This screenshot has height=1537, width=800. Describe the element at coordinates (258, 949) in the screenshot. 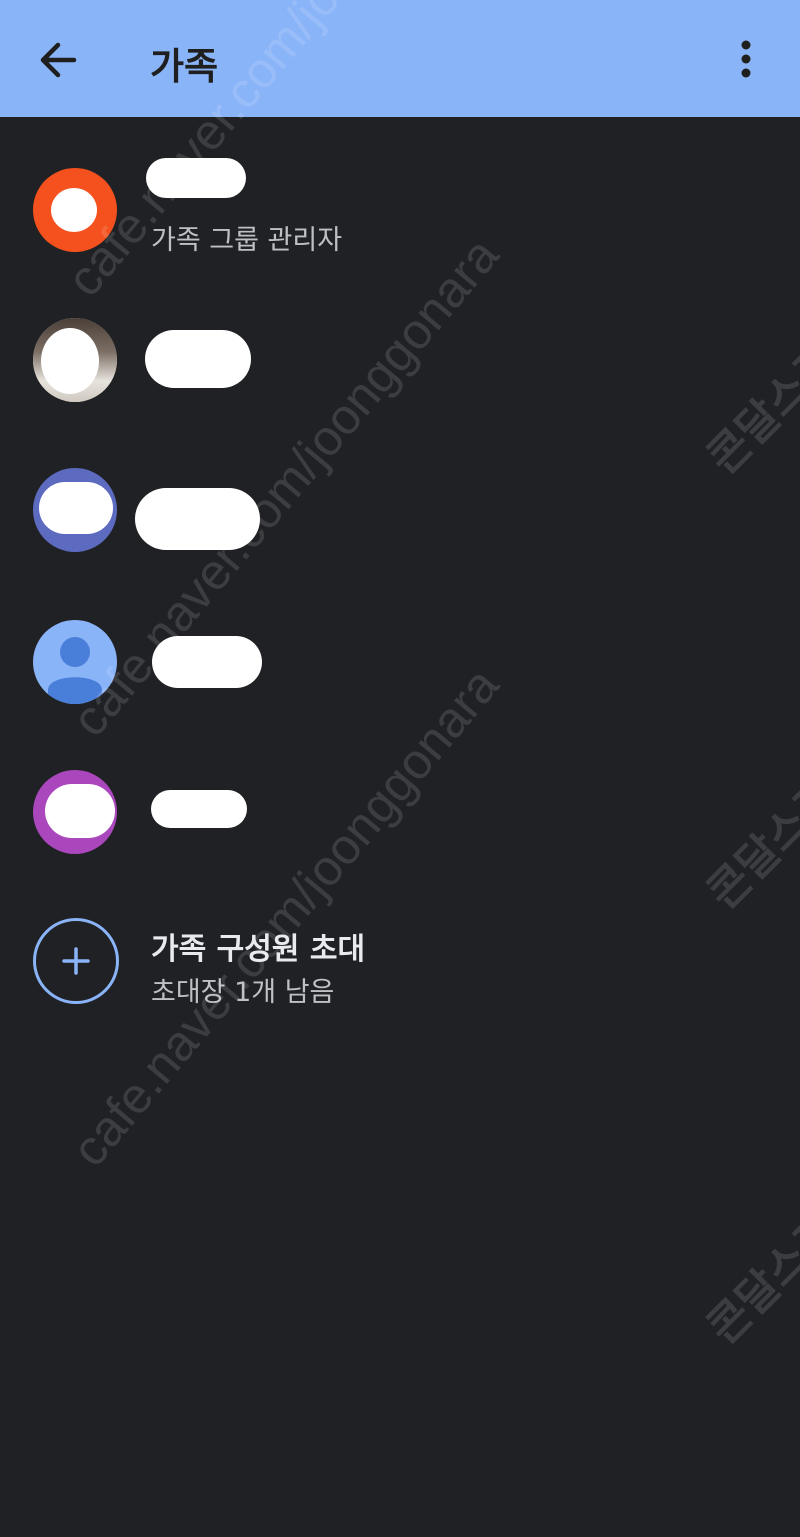

I see `invite-title: 가족 구성원 초대` at that location.